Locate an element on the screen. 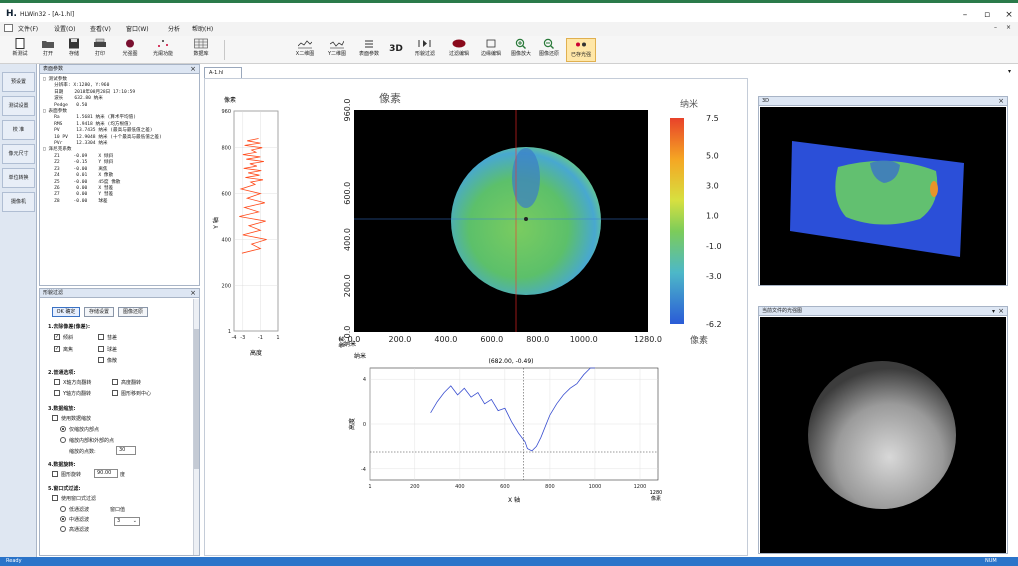 This screenshot has width=1018, height=566. menu-help: 帮助(H) is located at coordinates (202, 28).